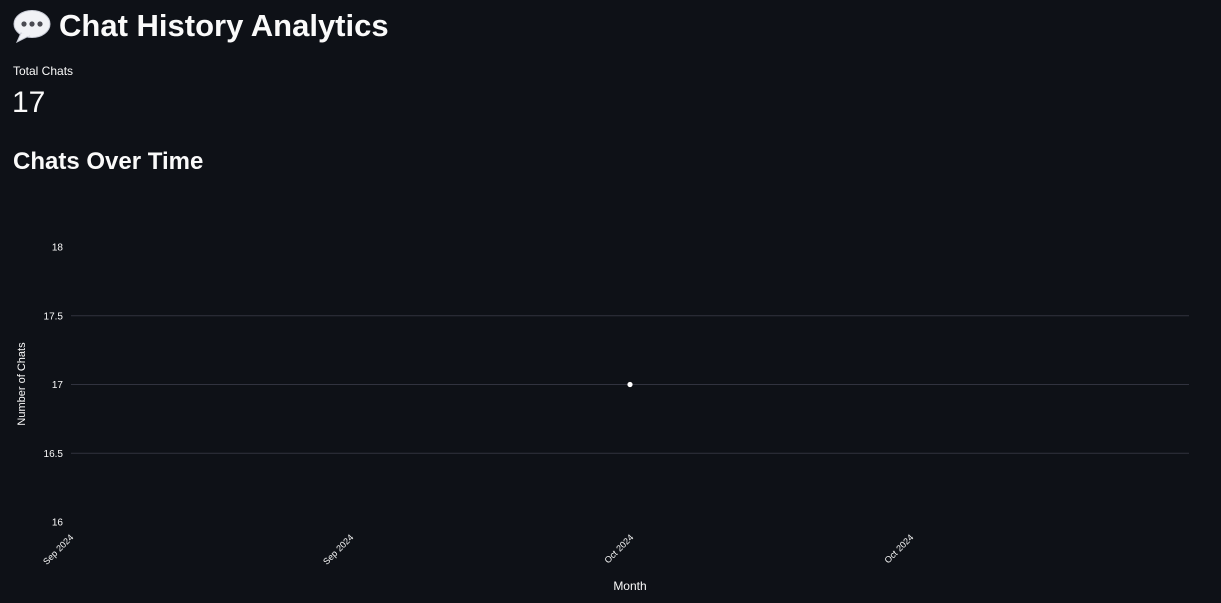  I want to click on data-points, so click(630, 384).